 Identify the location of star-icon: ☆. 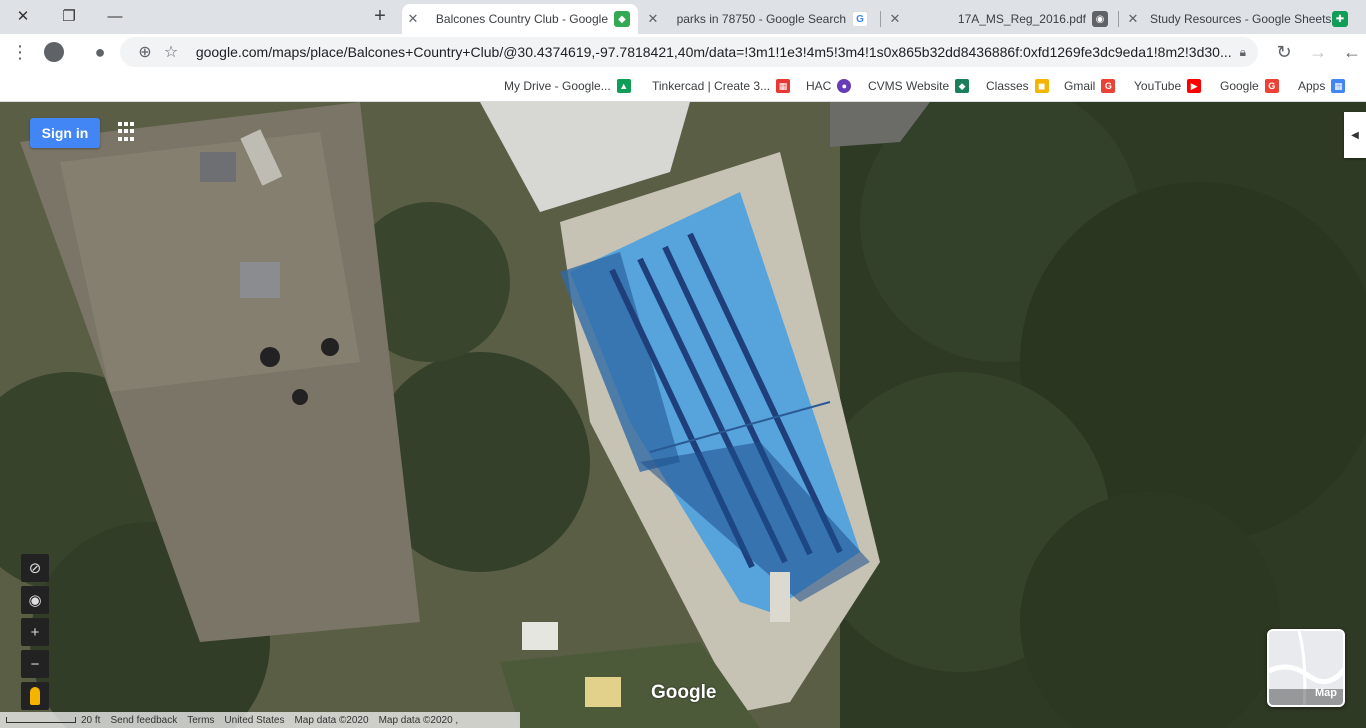
(171, 52).